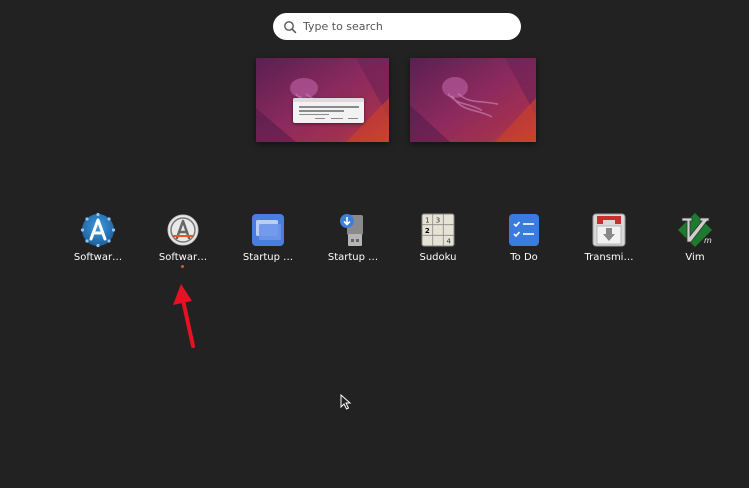 The image size is (749, 488). I want to click on app-vim: m Vim, so click(695, 240).